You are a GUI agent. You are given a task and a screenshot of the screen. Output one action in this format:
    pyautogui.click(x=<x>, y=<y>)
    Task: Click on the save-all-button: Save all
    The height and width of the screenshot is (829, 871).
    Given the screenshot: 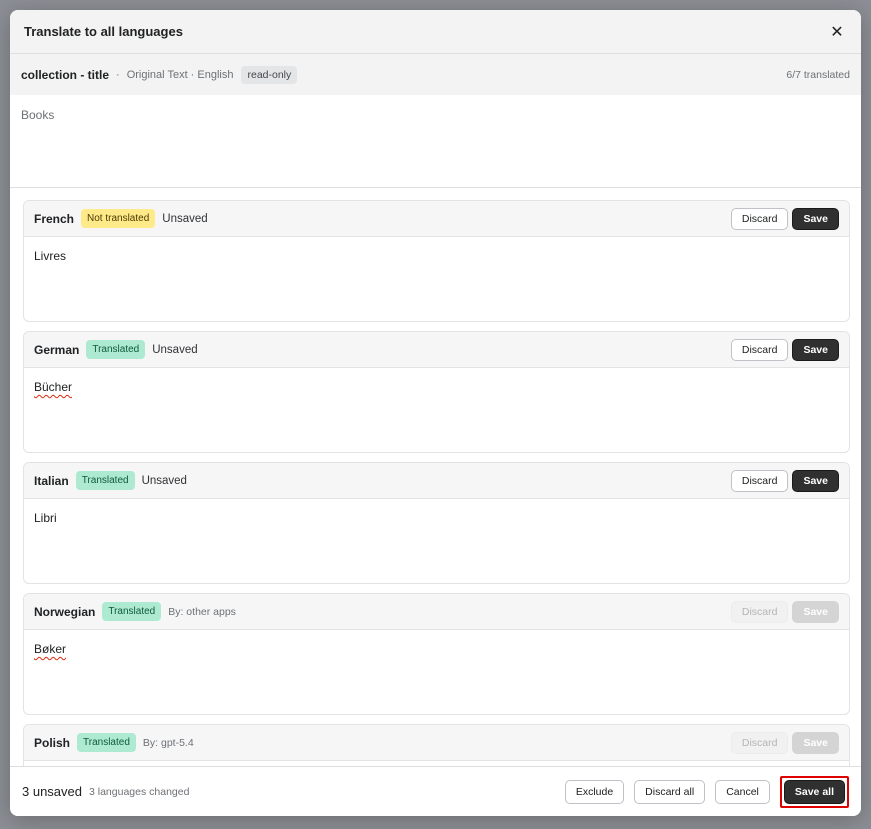 What is the action you would take?
    pyautogui.click(x=814, y=791)
    